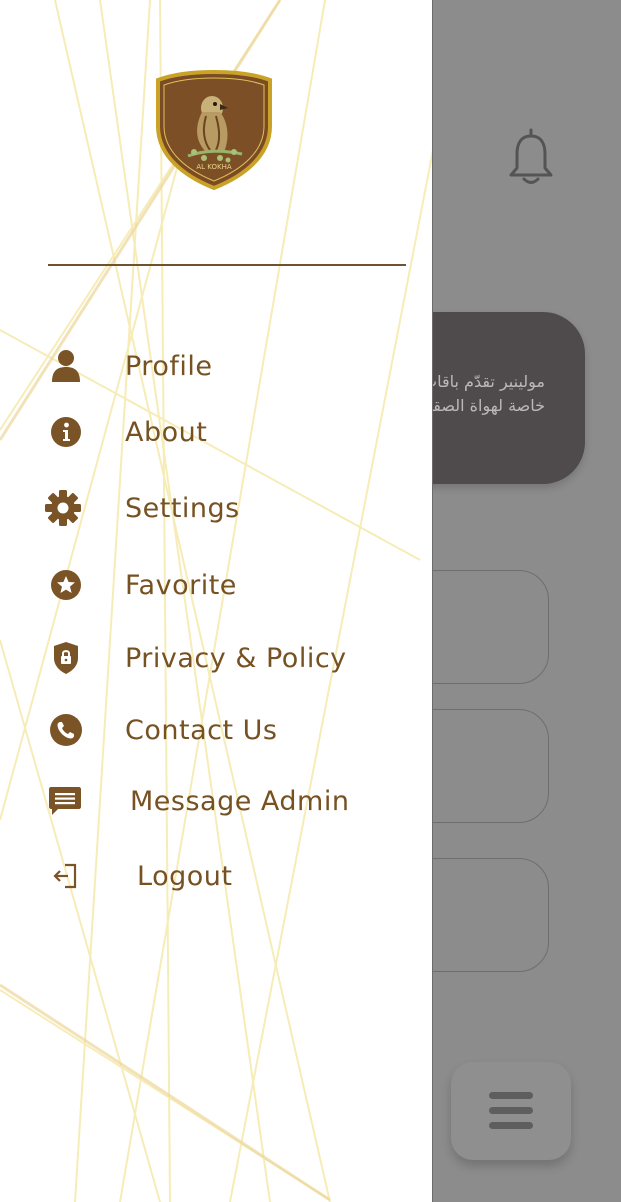 The width and height of the screenshot is (621, 1202). Describe the element at coordinates (531, 158) in the screenshot. I see `bell-icon` at that location.